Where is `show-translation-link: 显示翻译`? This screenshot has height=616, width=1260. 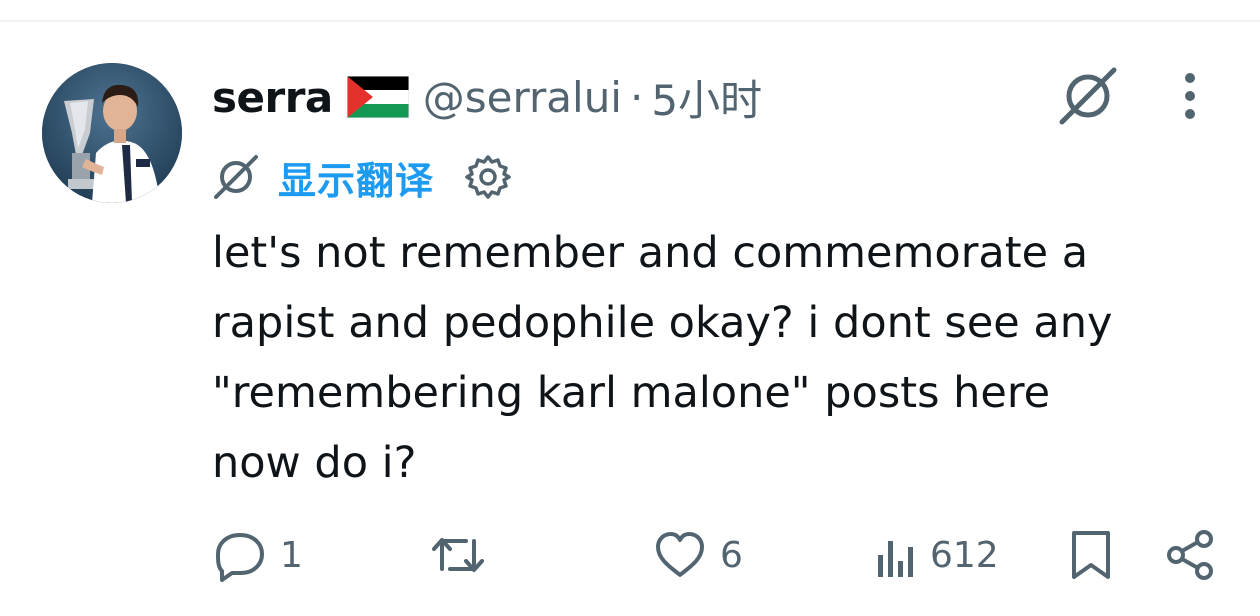
show-translation-link: 显示翻译 is located at coordinates (356, 177).